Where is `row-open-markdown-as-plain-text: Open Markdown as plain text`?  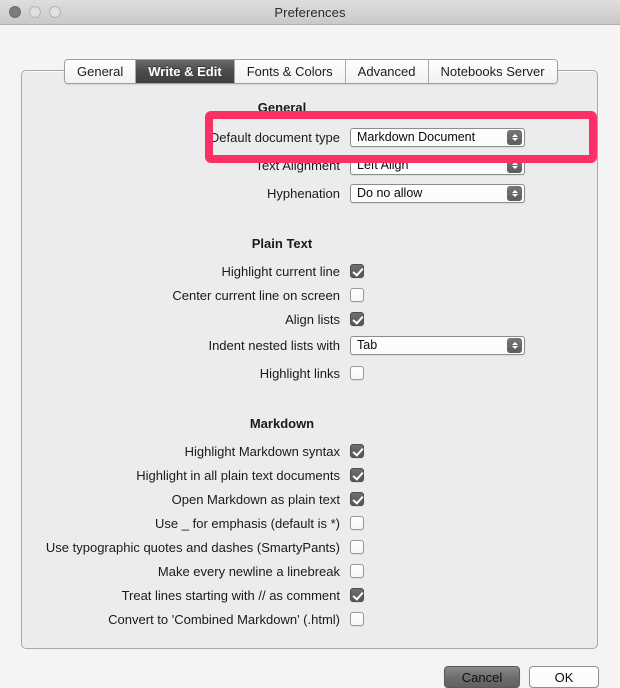
row-open-markdown-as-plain-text: Open Markdown as plain text is located at coordinates (310, 499).